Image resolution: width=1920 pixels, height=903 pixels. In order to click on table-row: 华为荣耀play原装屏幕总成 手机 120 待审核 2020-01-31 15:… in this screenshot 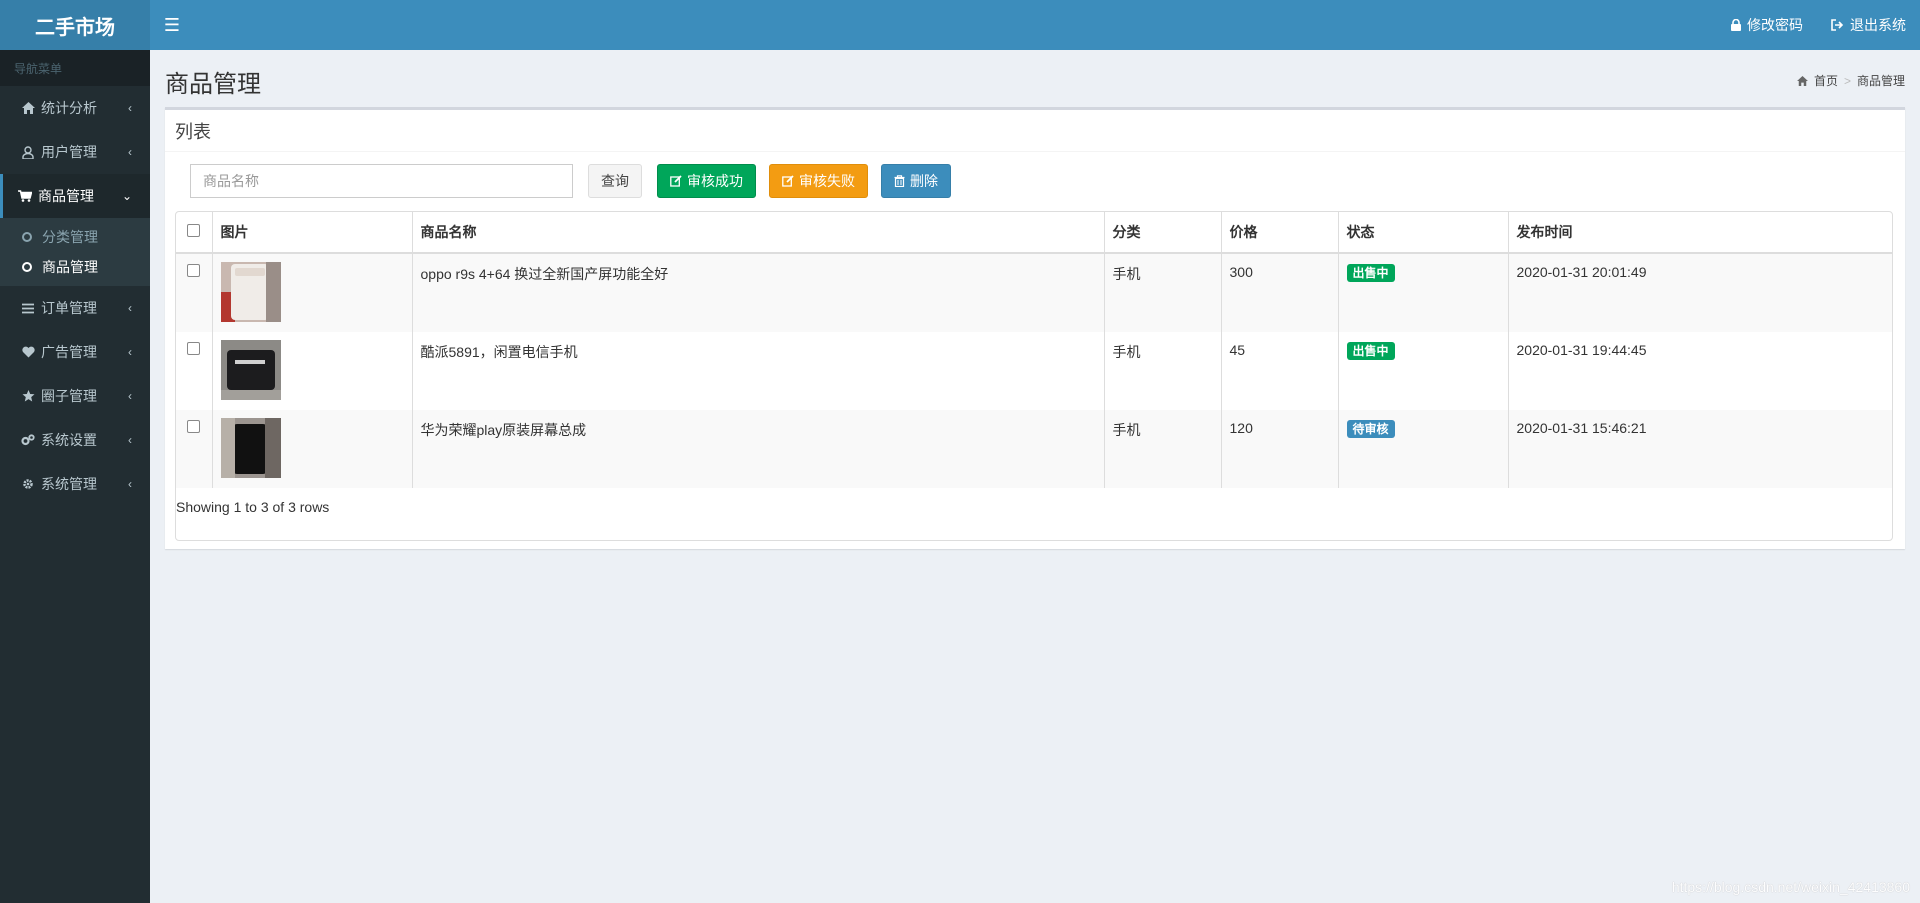, I will do `click(1034, 449)`.